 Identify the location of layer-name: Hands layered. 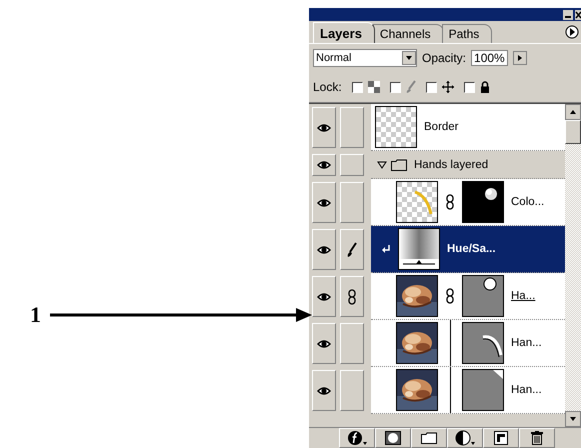
(451, 164).